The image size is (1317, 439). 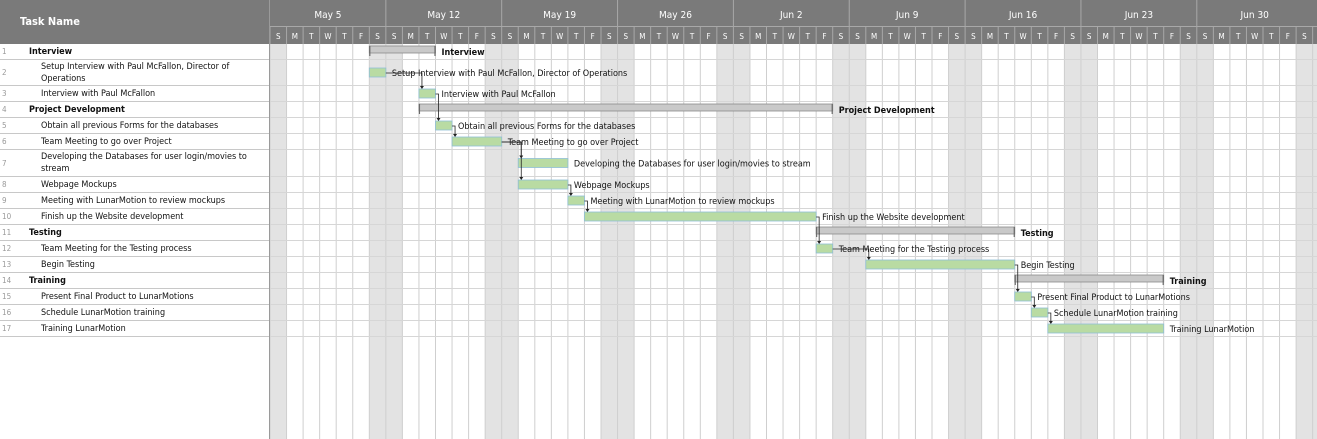 What do you see at coordinates (152, 184) in the screenshot?
I see `task-name: Webpage Mockups` at bounding box center [152, 184].